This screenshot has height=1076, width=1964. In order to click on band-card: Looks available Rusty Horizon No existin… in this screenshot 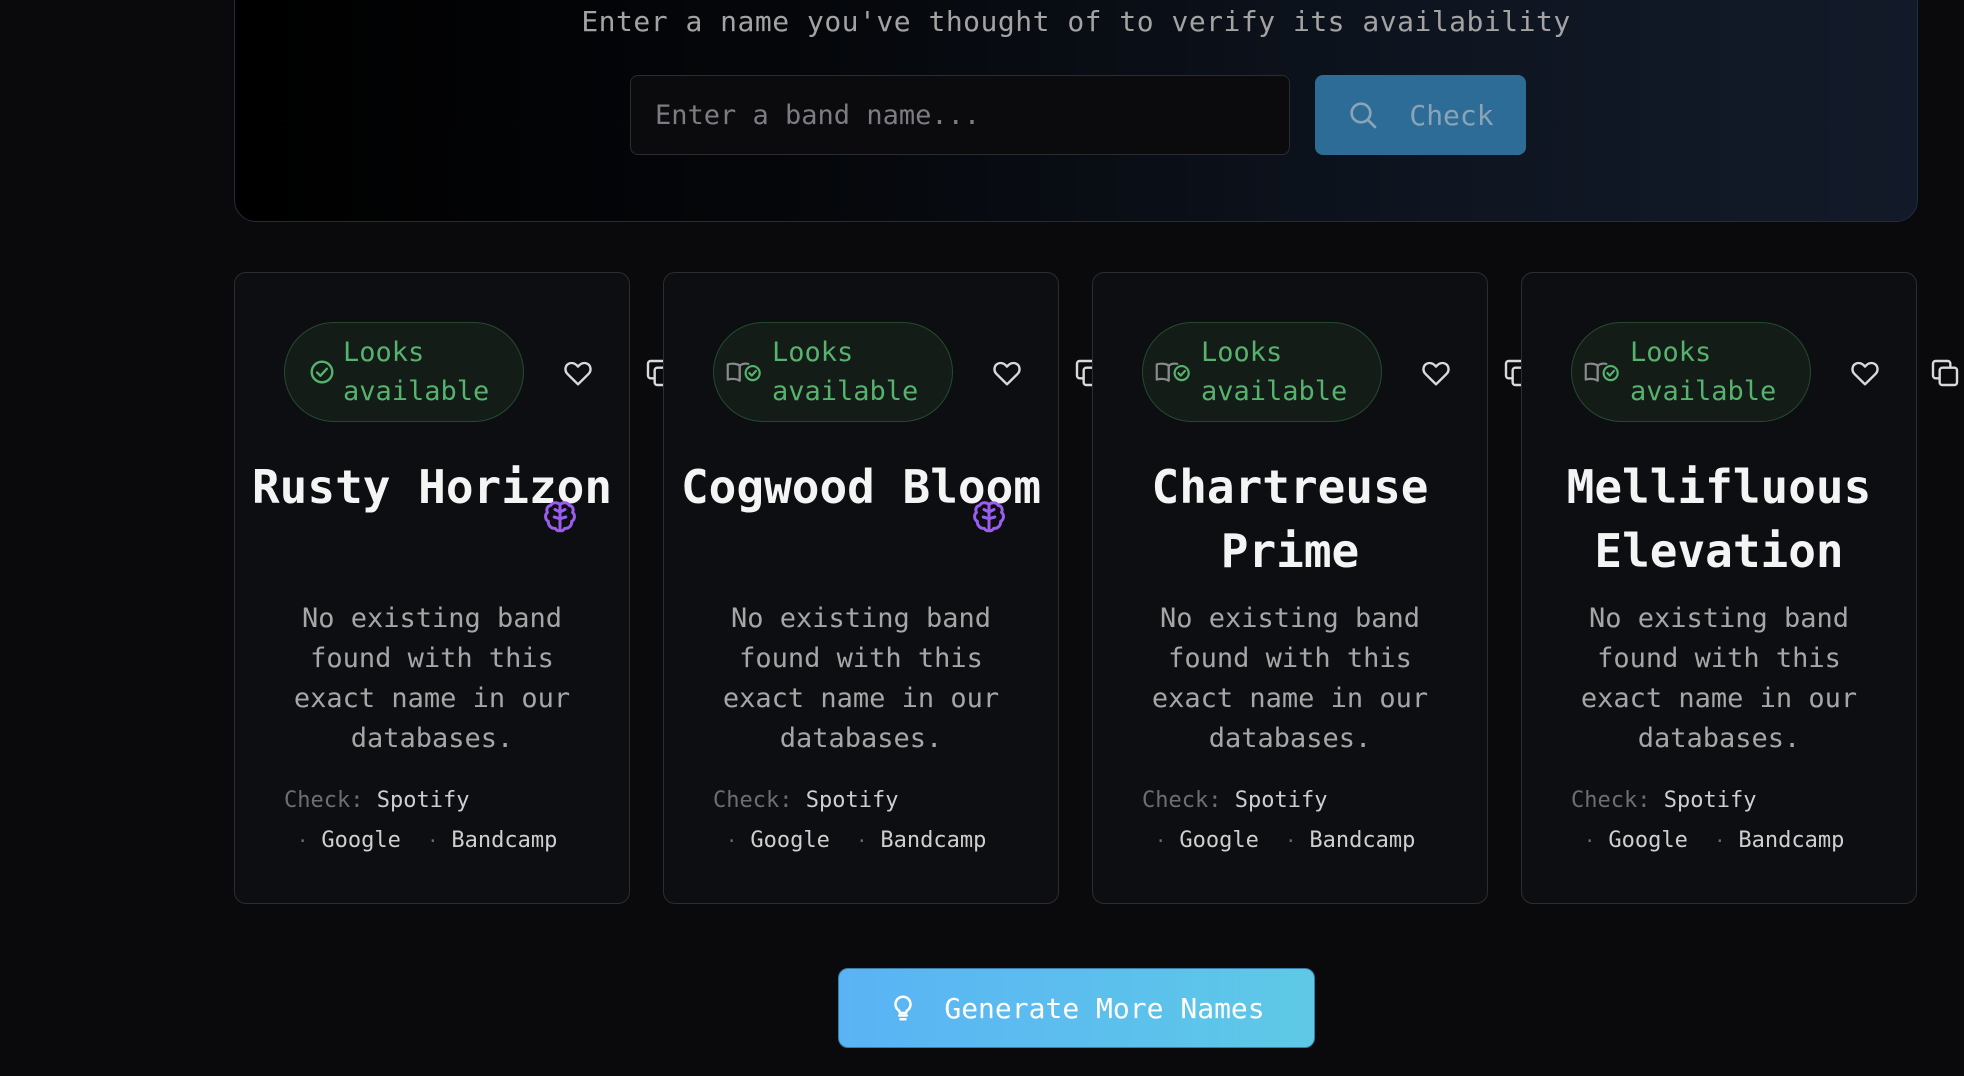, I will do `click(454, 588)`.